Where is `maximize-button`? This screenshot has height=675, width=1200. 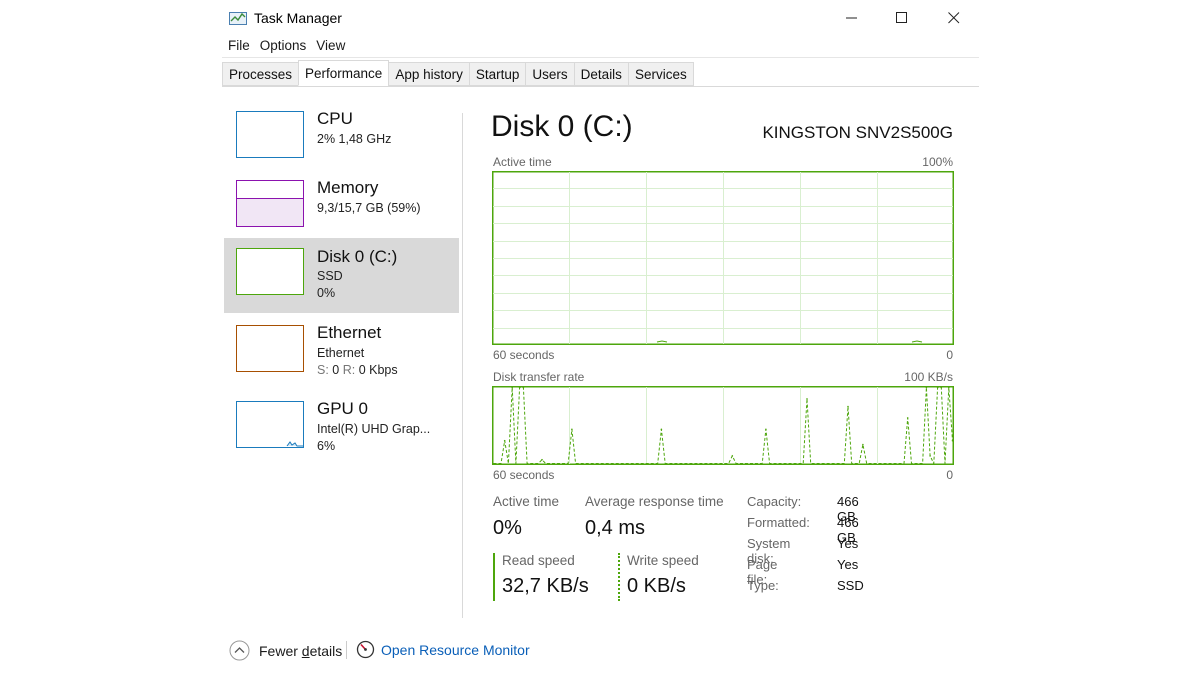 maximize-button is located at coordinates (902, 18).